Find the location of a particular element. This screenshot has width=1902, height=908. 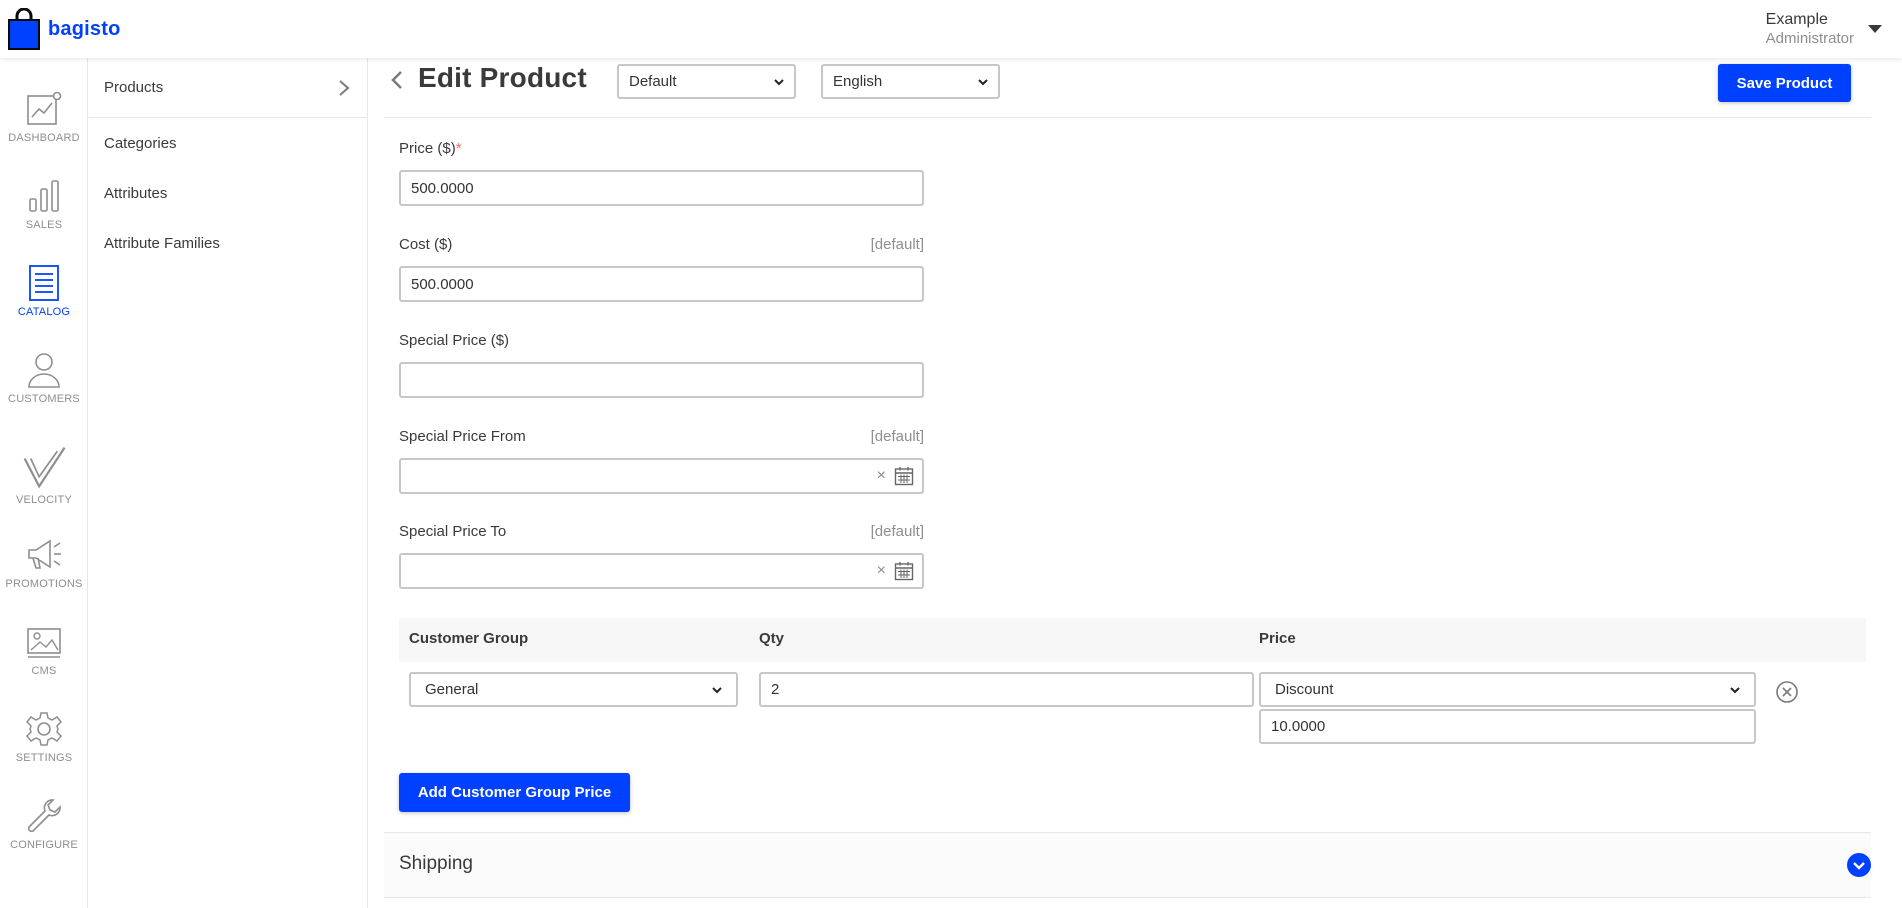

price-input: 500.0000 is located at coordinates (661, 188).